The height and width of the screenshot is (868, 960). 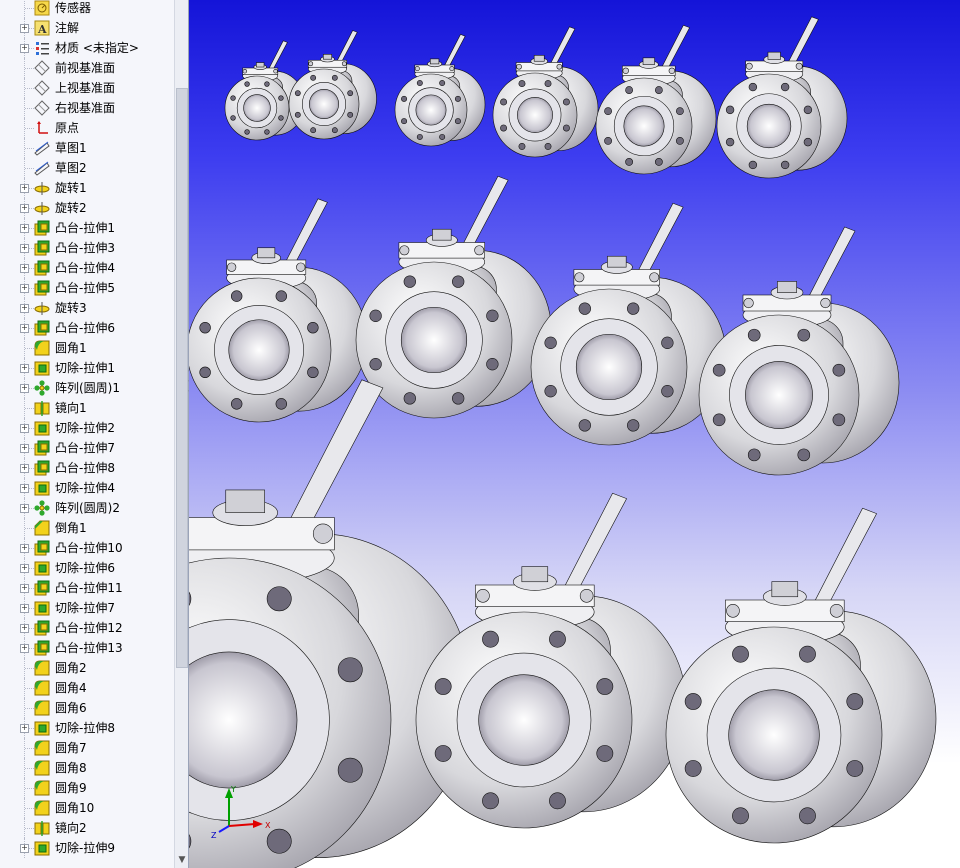 I want to click on tree-item: 圆角10, so click(x=87, y=808).